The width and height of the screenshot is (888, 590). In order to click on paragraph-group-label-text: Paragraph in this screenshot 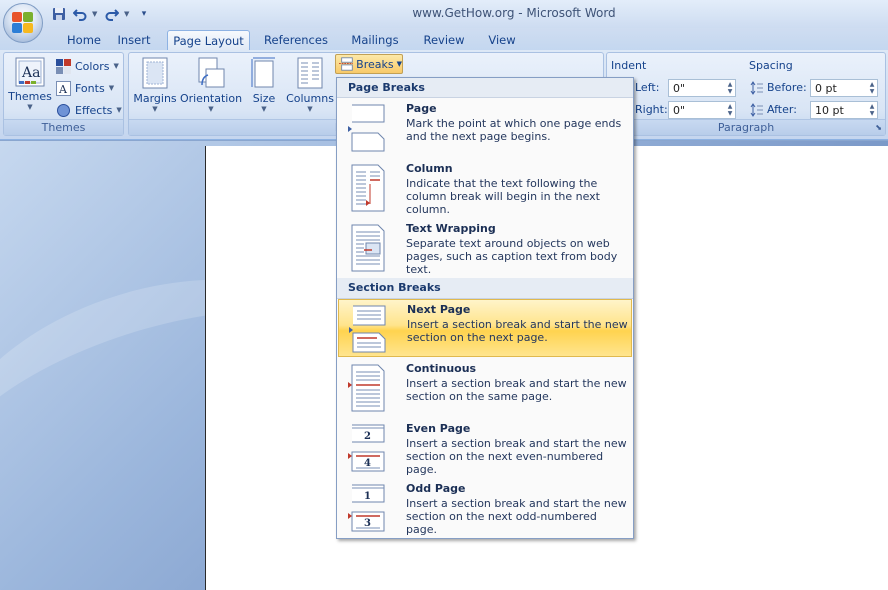, I will do `click(746, 127)`.